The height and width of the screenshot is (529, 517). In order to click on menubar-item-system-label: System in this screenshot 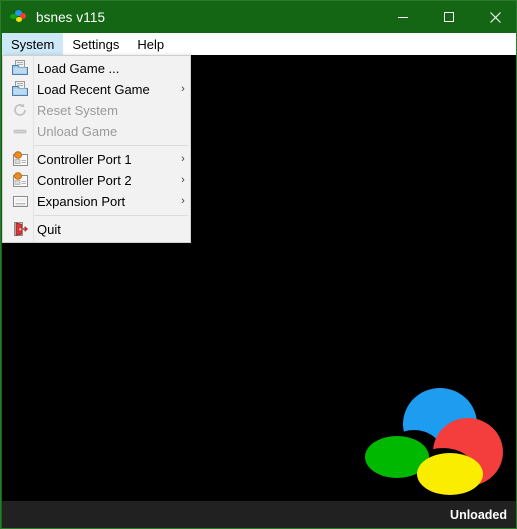, I will do `click(33, 44)`.